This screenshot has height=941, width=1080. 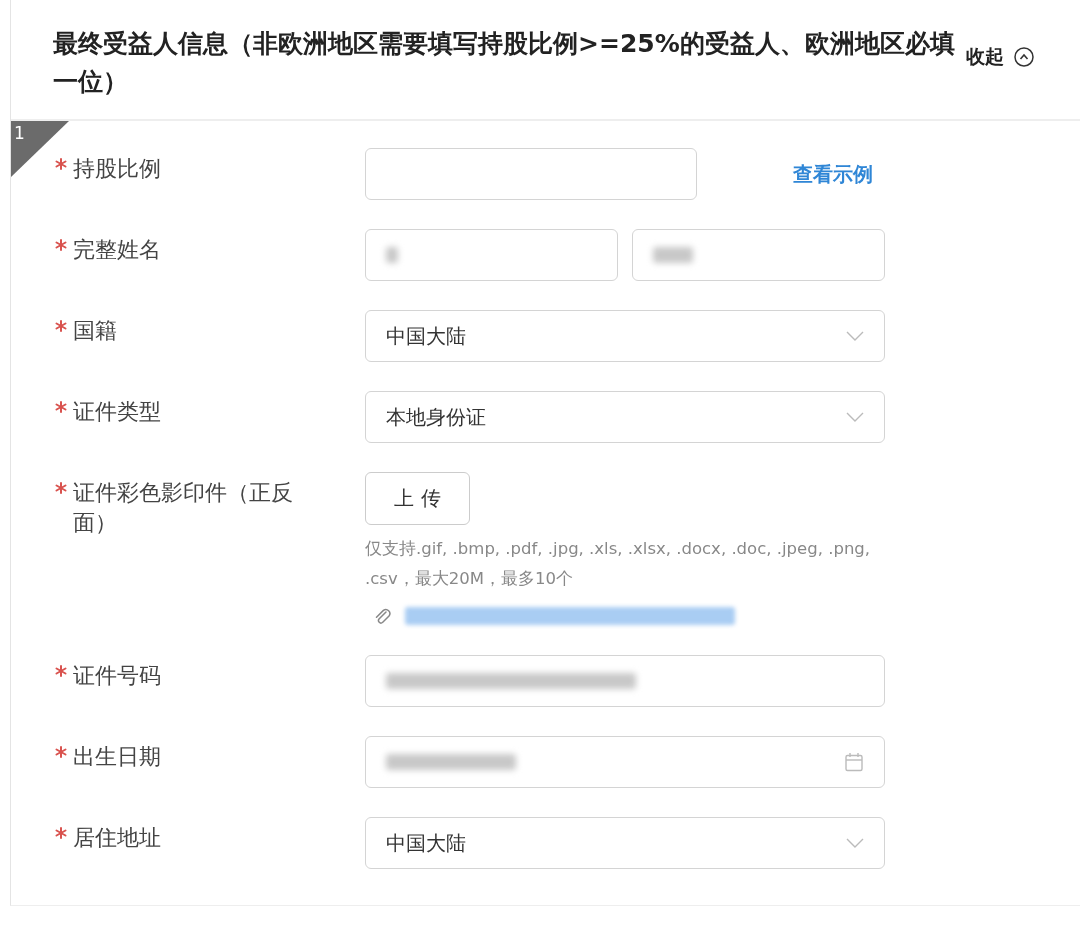 I want to click on date-field, so click(x=625, y=762).